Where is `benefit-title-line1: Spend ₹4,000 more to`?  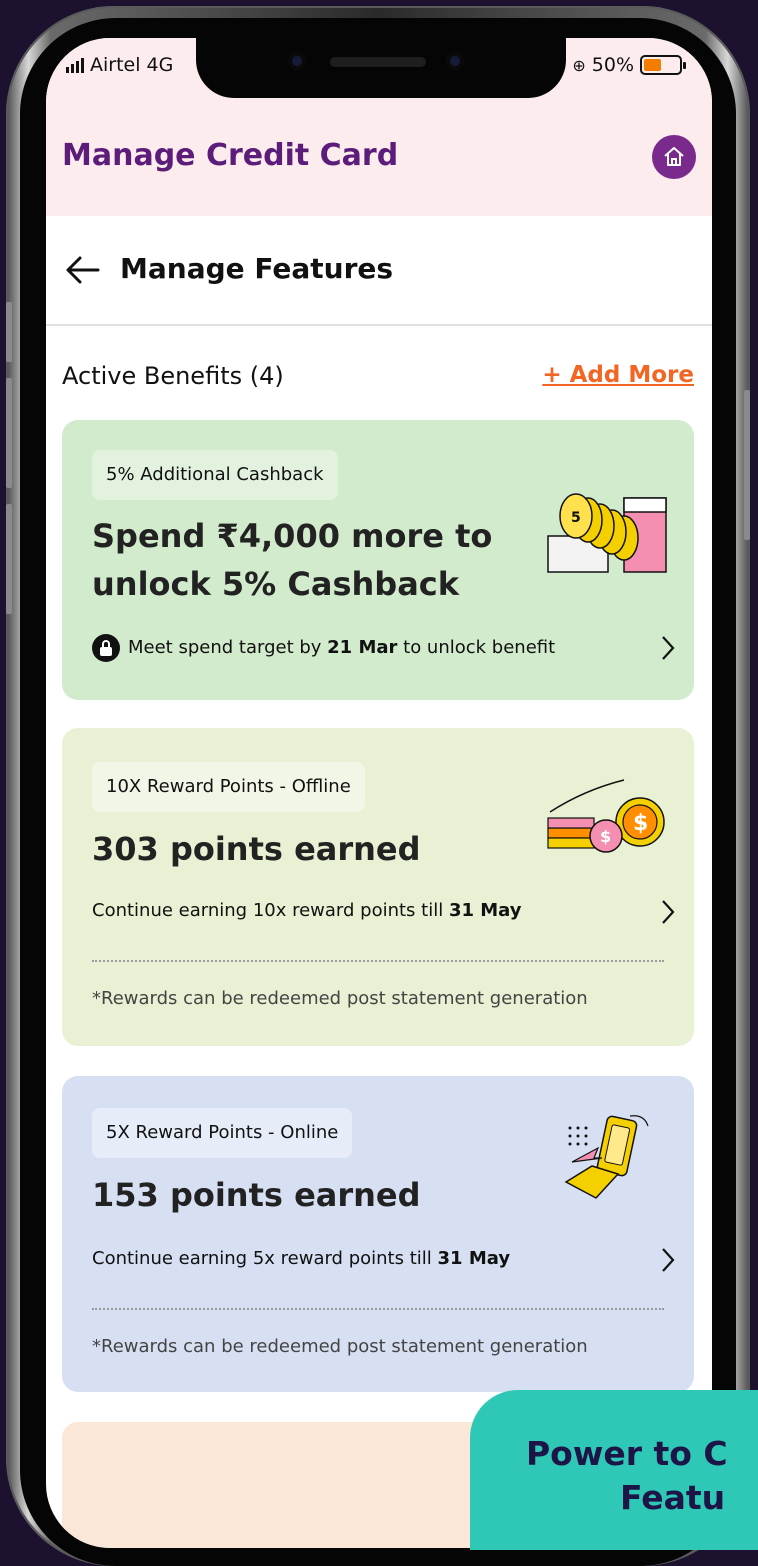 benefit-title-line1: Spend ₹4,000 more to is located at coordinates (292, 536).